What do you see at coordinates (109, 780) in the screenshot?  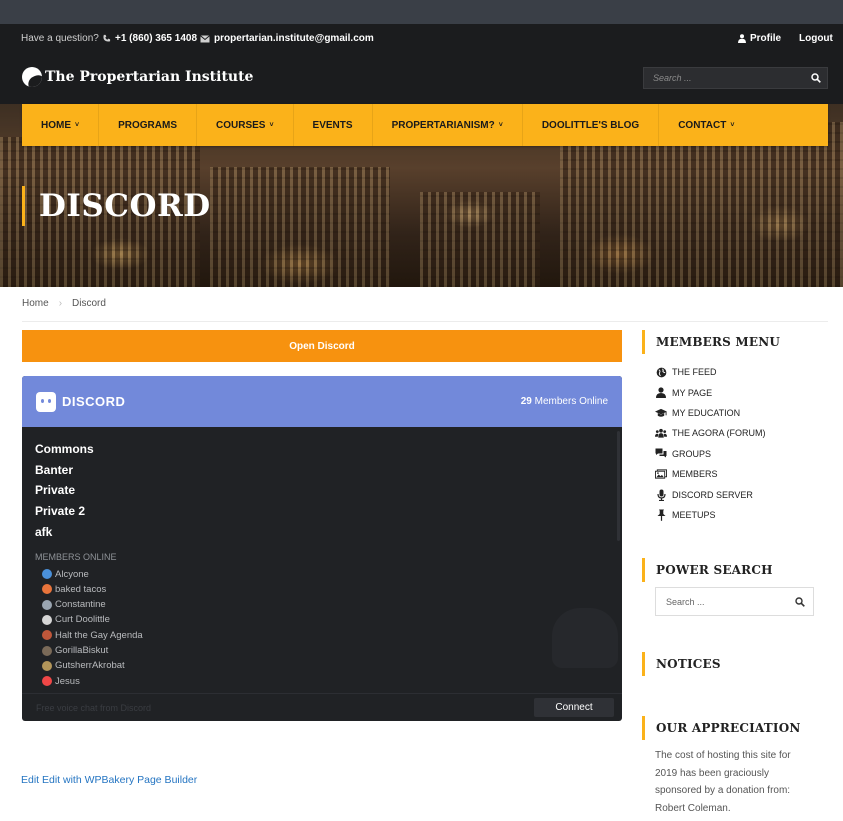 I see `edit-page-builder-link: Edit Edit with WPBakery Page Builder` at bounding box center [109, 780].